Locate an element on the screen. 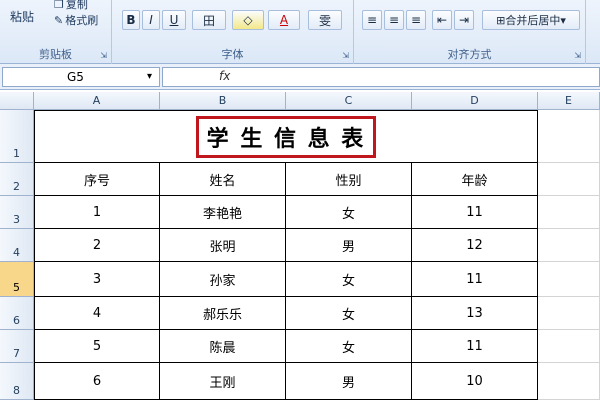 The height and width of the screenshot is (400, 600). brush-icon: ✎ is located at coordinates (59, 20).